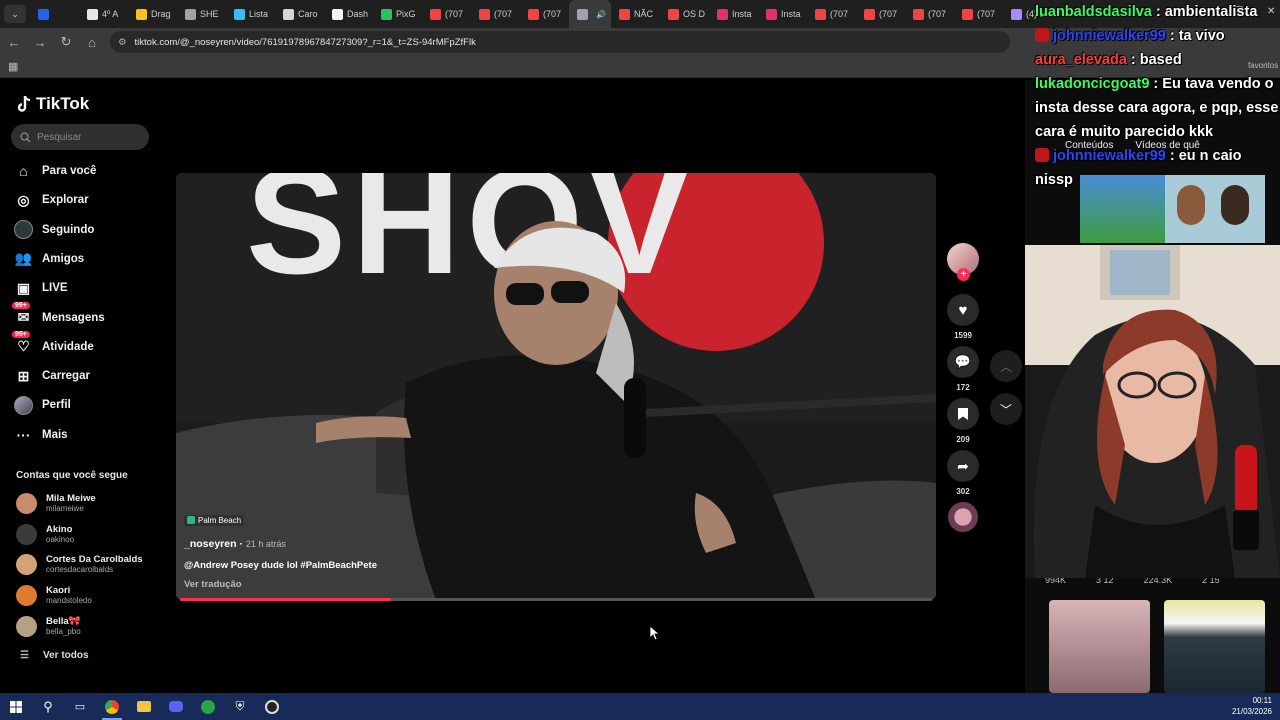 The height and width of the screenshot is (720, 1280). Describe the element at coordinates (152, 14) in the screenshot. I see `browser-tab: Drag` at that location.